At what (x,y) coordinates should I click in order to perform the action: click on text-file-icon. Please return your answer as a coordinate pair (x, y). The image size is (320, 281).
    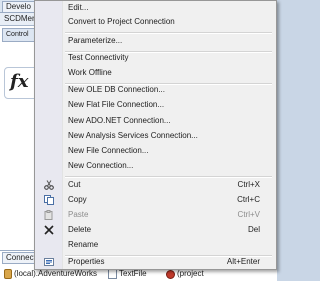
    Looking at the image, I should click on (112, 274).